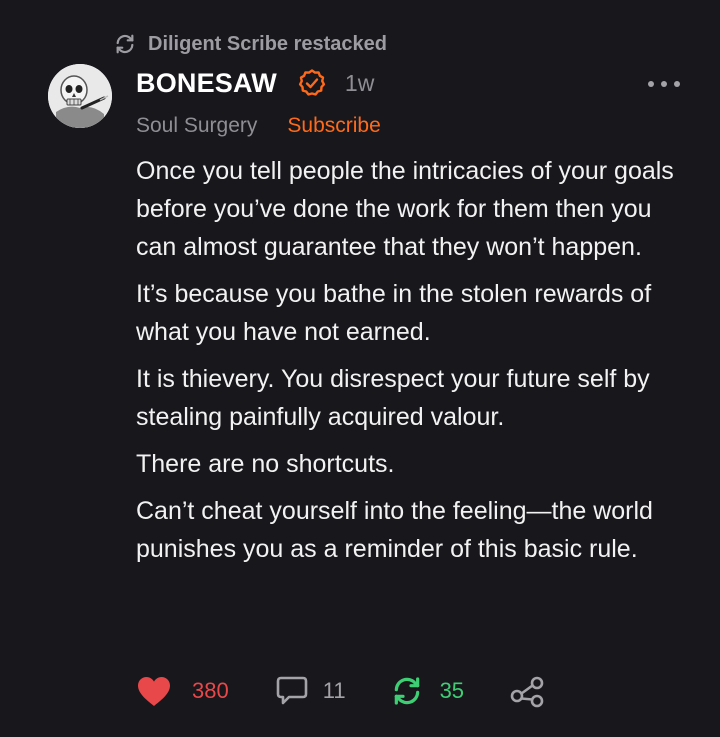 This screenshot has height=737, width=720. I want to click on comment-icon, so click(292, 690).